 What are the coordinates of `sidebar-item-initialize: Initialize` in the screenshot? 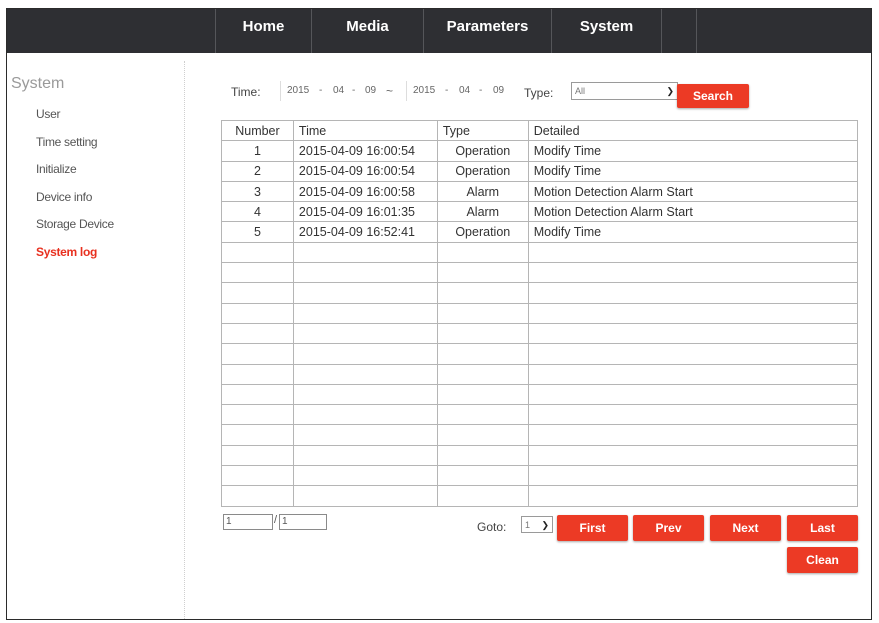 It's located at (56, 169).